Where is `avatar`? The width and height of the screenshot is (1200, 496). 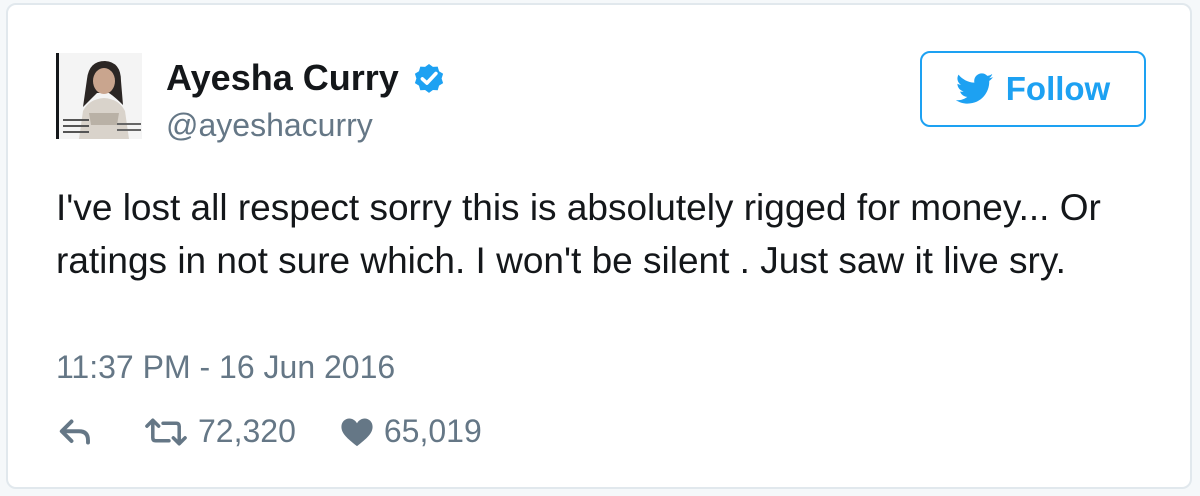 avatar is located at coordinates (99, 96).